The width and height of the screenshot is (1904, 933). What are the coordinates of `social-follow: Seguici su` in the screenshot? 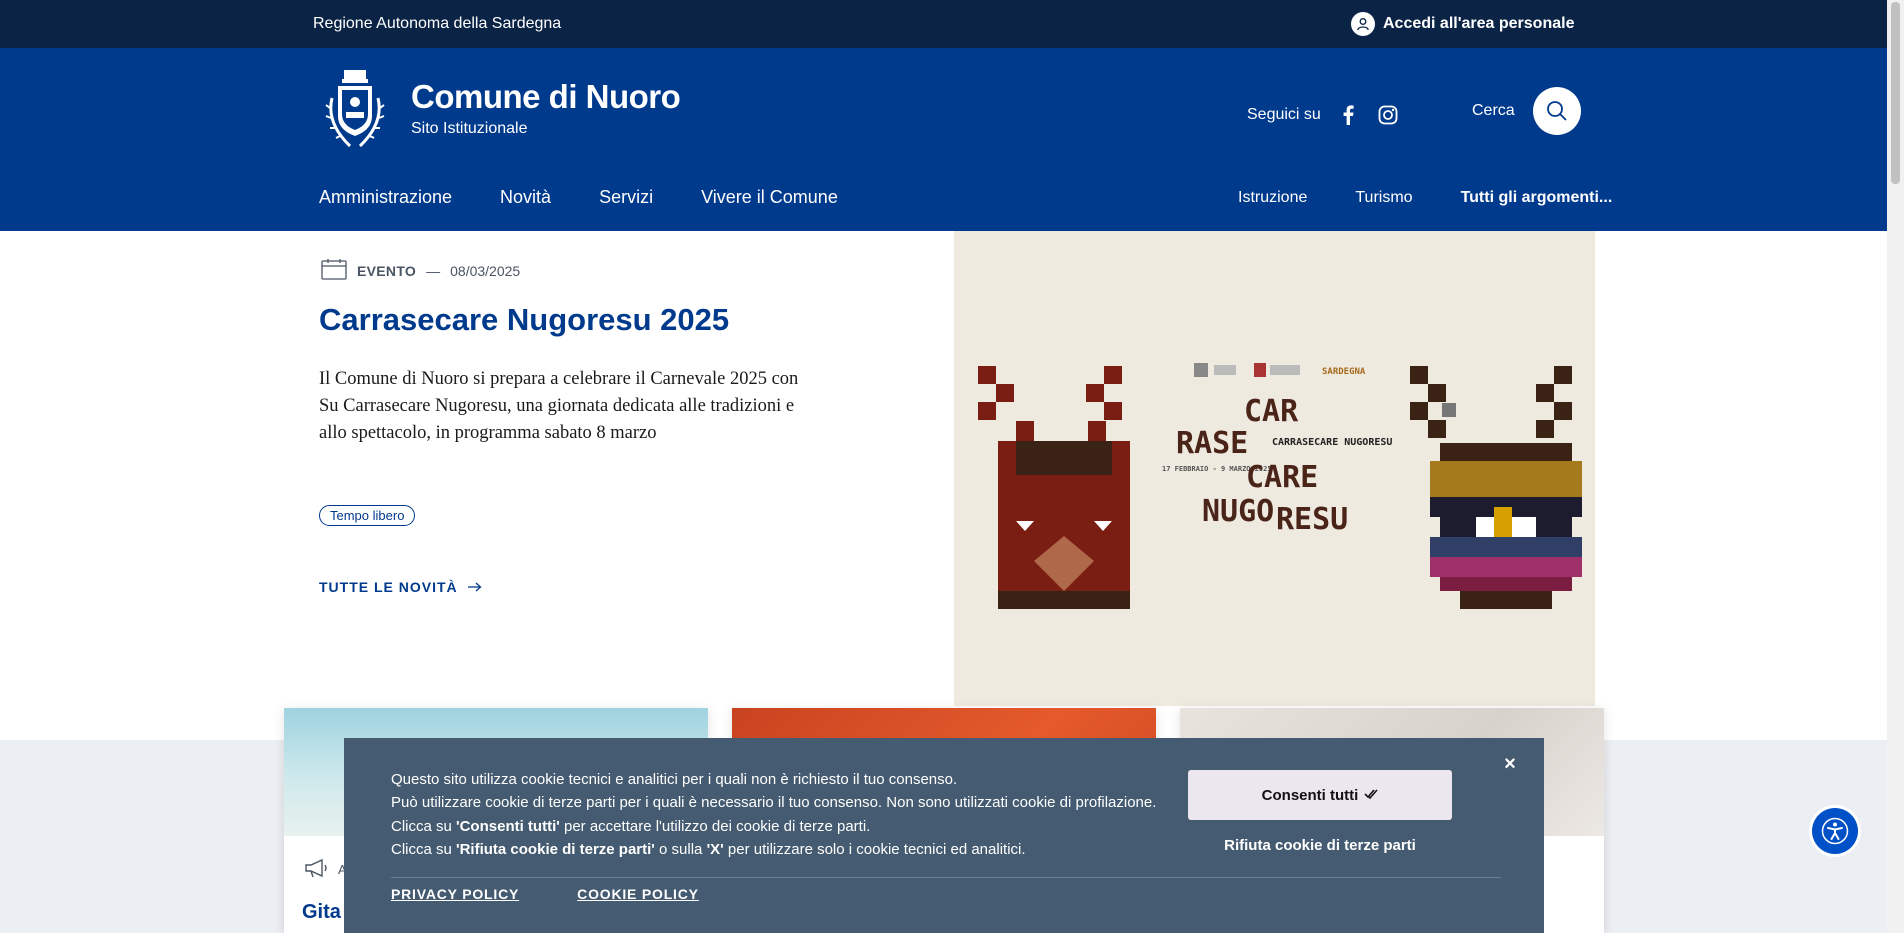 It's located at (1324, 115).